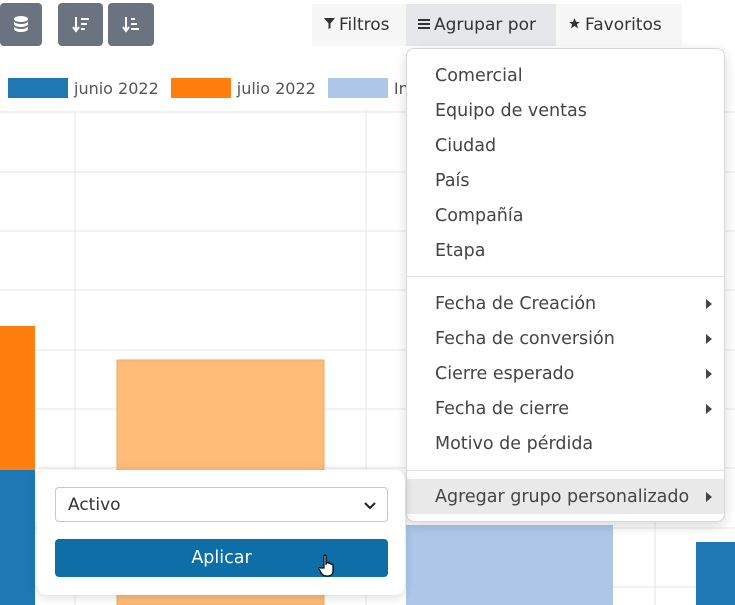 This screenshot has height=605, width=735. Describe the element at coordinates (328, 568) in the screenshot. I see `hand-cursor-icon` at that location.